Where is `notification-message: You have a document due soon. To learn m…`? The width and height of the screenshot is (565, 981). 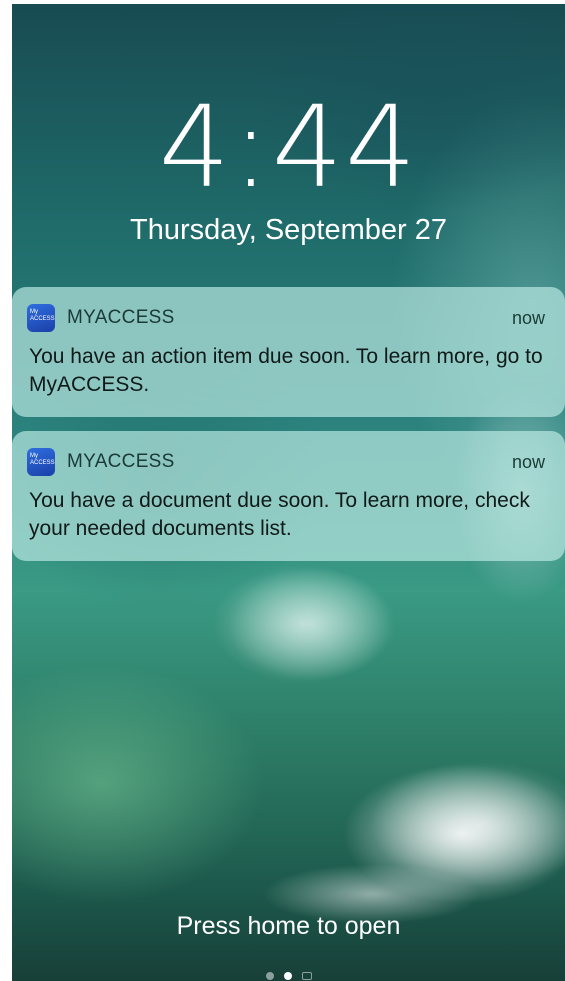
notification-message: You have a document due soon. To learn m… is located at coordinates (279, 514).